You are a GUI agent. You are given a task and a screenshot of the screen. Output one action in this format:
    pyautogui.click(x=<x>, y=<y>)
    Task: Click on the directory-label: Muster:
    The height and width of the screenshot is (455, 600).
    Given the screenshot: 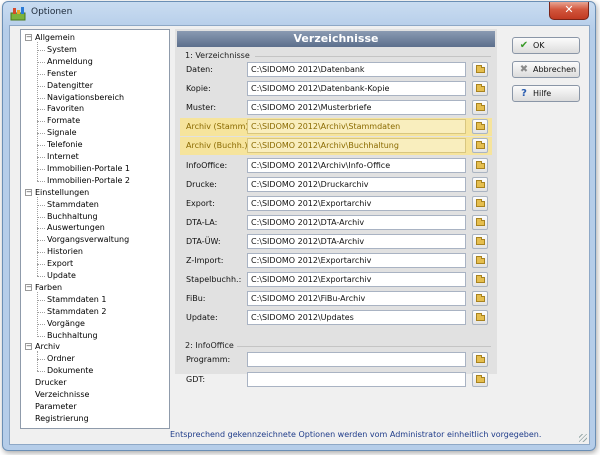 What is the action you would take?
    pyautogui.click(x=201, y=108)
    